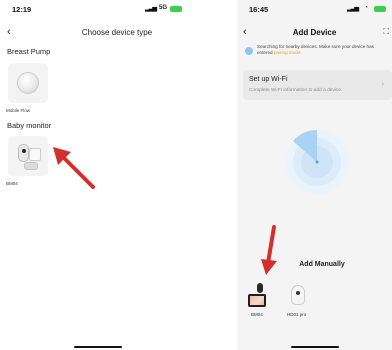 The height and width of the screenshot is (350, 392). Describe the element at coordinates (314, 32) in the screenshot. I see `page-title: Add Device` at that location.